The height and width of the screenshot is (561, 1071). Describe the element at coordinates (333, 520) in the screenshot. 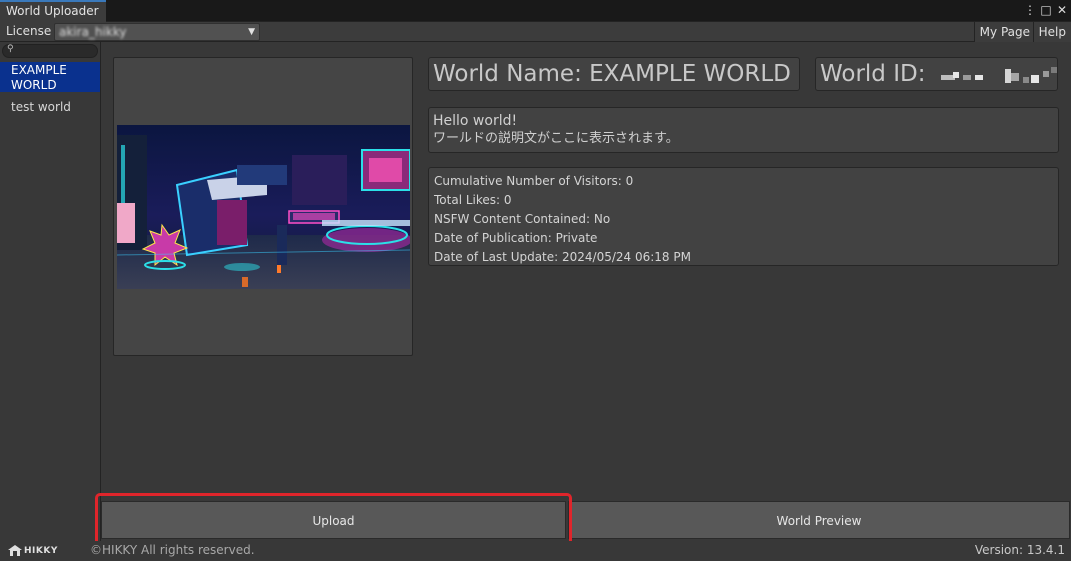

I see `upload-button: Upload` at that location.